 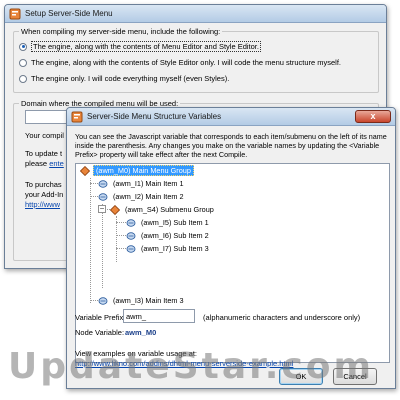 What do you see at coordinates (44, 163) in the screenshot?
I see `update-info-line2: please ente` at bounding box center [44, 163].